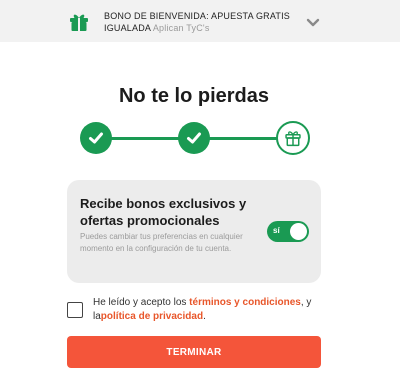 The height and width of the screenshot is (379, 400). I want to click on consent-text-1: He leído y acepto los, so click(141, 302).